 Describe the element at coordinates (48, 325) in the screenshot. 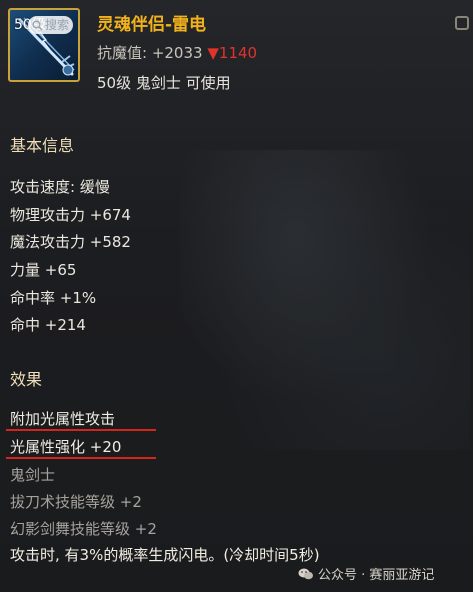

I see `stat-hit: 命中 +214` at that location.